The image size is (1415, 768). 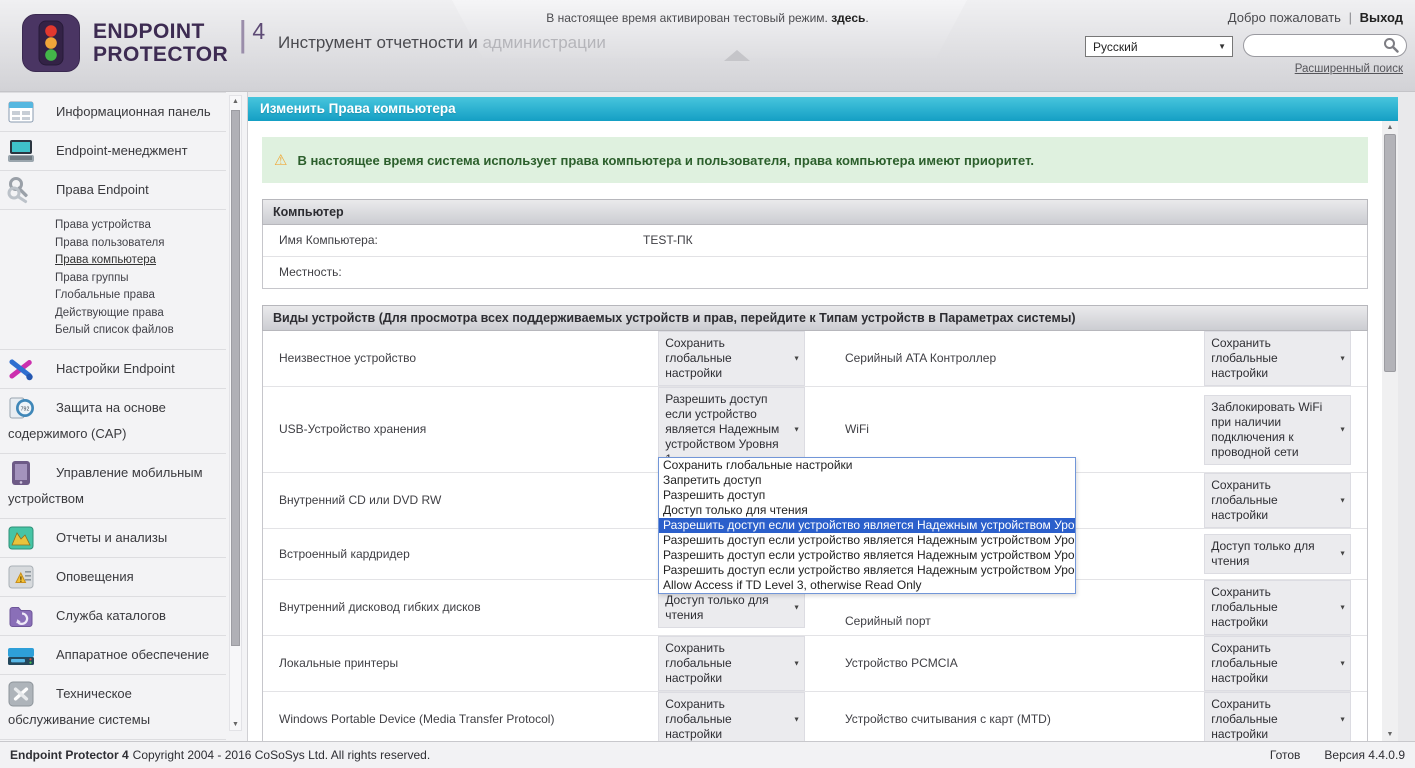 What do you see at coordinates (348, 358) in the screenshot?
I see `device-label: Неизвестное устройство` at bounding box center [348, 358].